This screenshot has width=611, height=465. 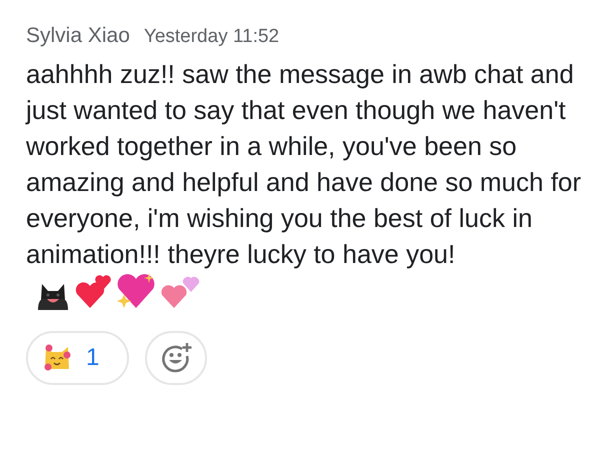 I want to click on cat-hearts-icon, so click(x=57, y=358).